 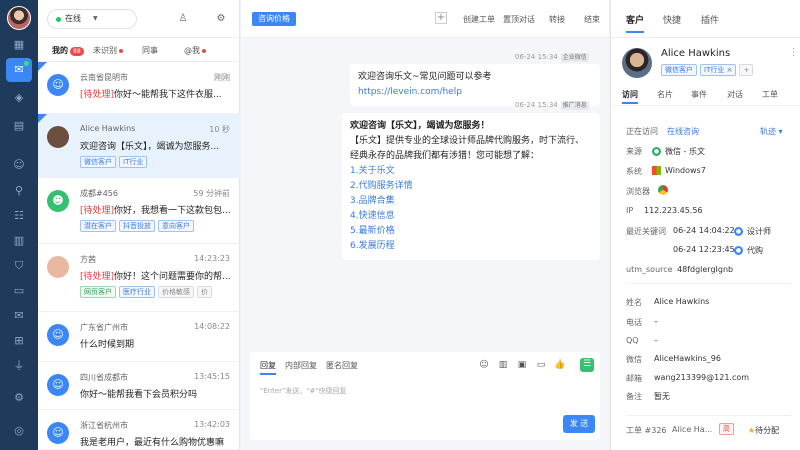 What do you see at coordinates (672, 19) in the screenshot?
I see `tab-quick: 快捷` at bounding box center [672, 19].